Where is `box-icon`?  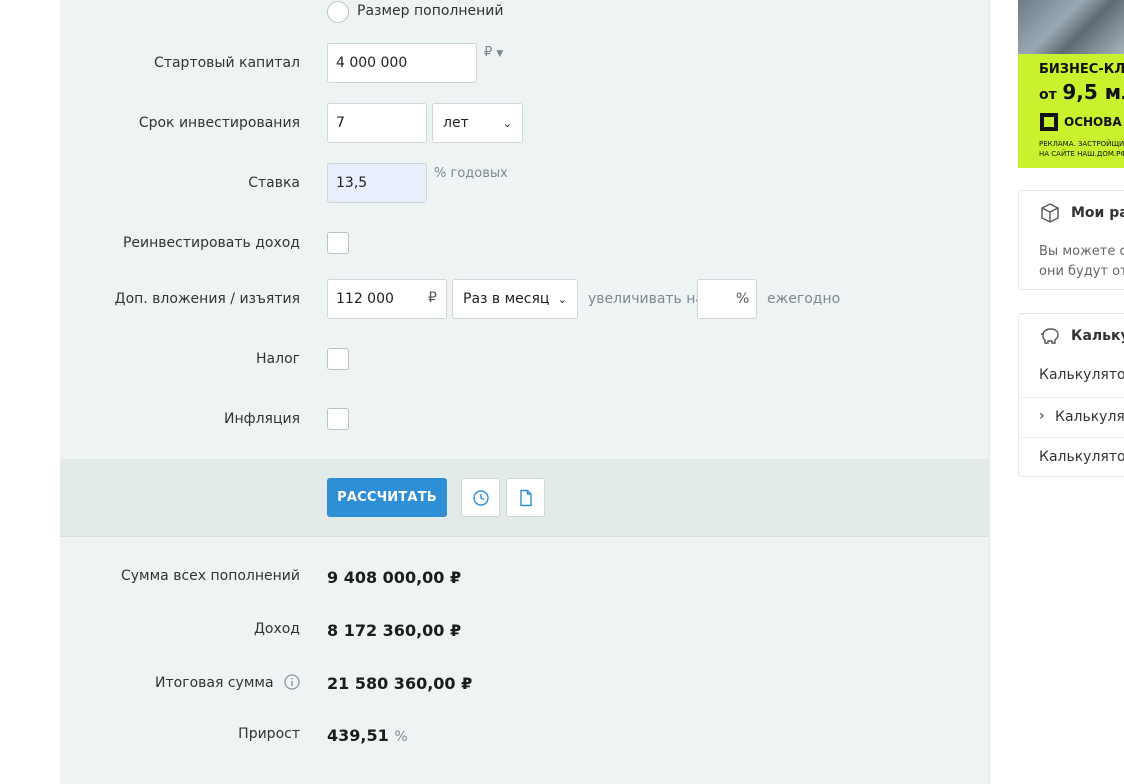 box-icon is located at coordinates (1050, 213).